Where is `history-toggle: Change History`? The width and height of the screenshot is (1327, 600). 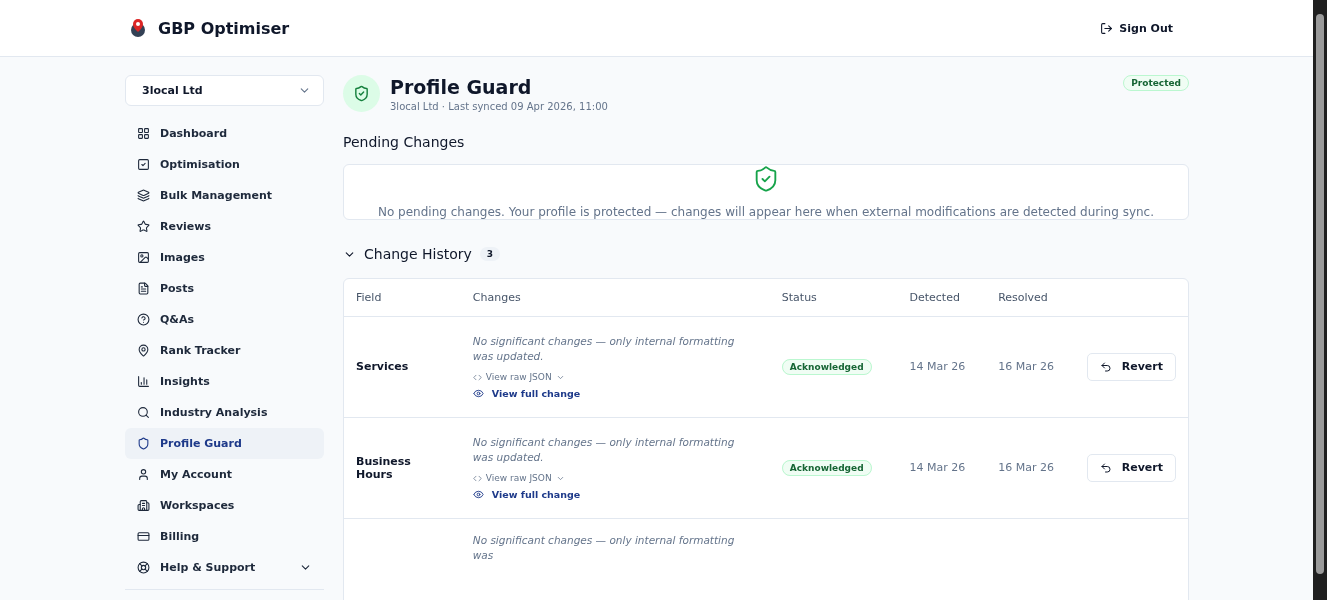 history-toggle: Change History is located at coordinates (407, 254).